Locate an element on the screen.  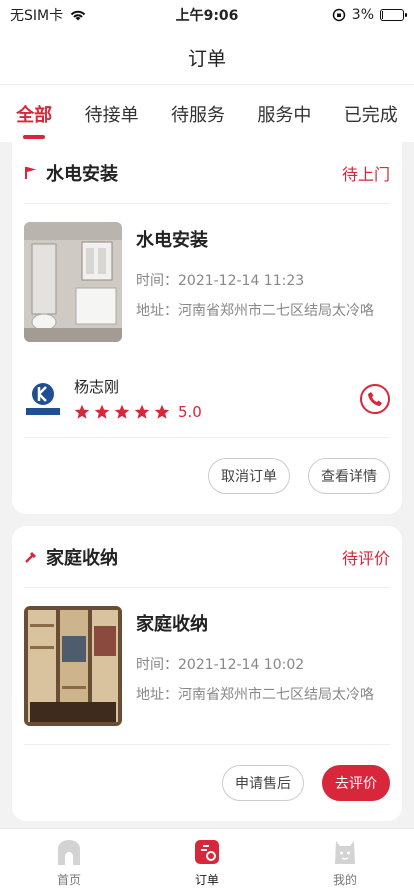
order-title: 水电安装 is located at coordinates (172, 240).